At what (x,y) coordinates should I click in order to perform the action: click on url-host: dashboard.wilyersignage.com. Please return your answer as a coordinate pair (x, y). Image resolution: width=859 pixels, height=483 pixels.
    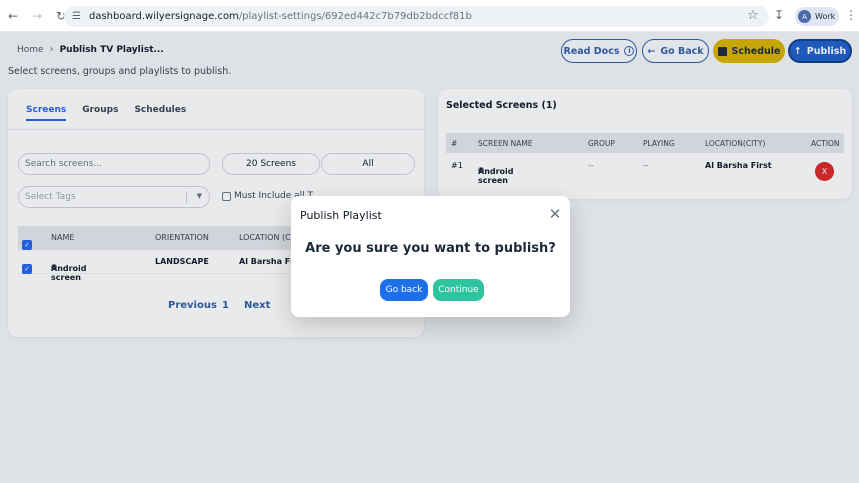
    Looking at the image, I should click on (163, 16).